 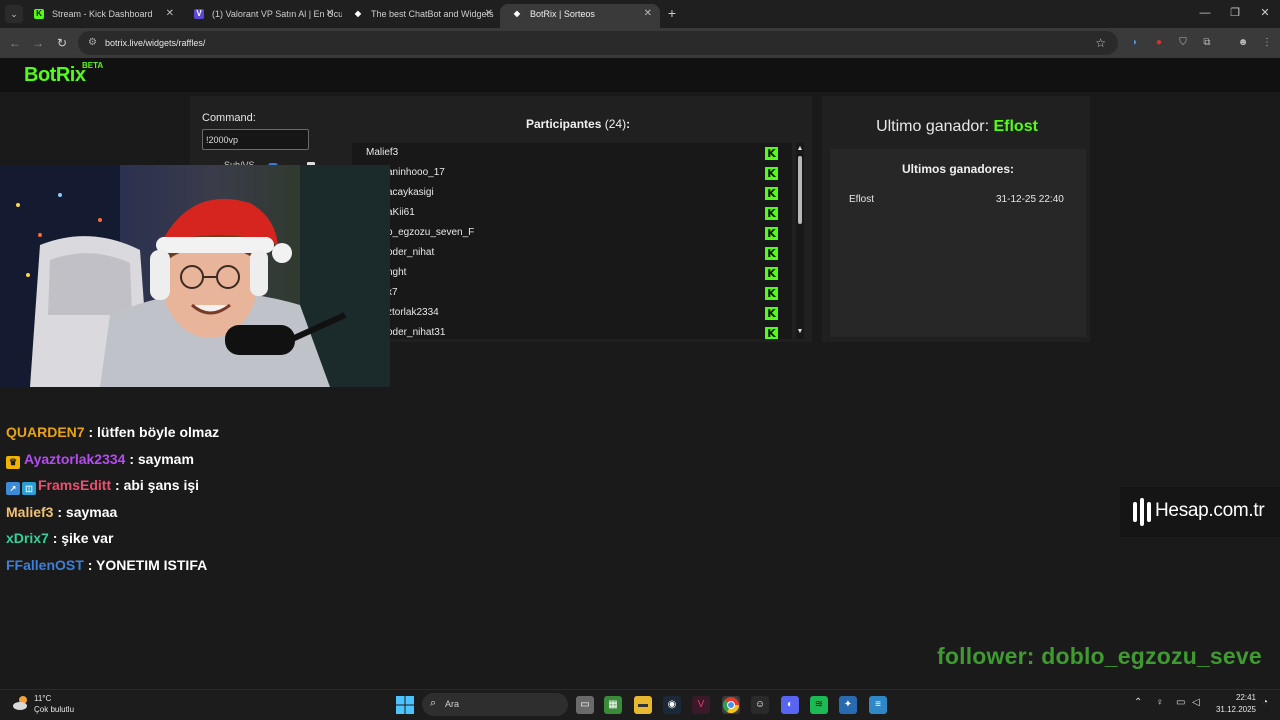 What do you see at coordinates (411, 252) in the screenshot?
I see `participant-name: oder_nihat` at bounding box center [411, 252].